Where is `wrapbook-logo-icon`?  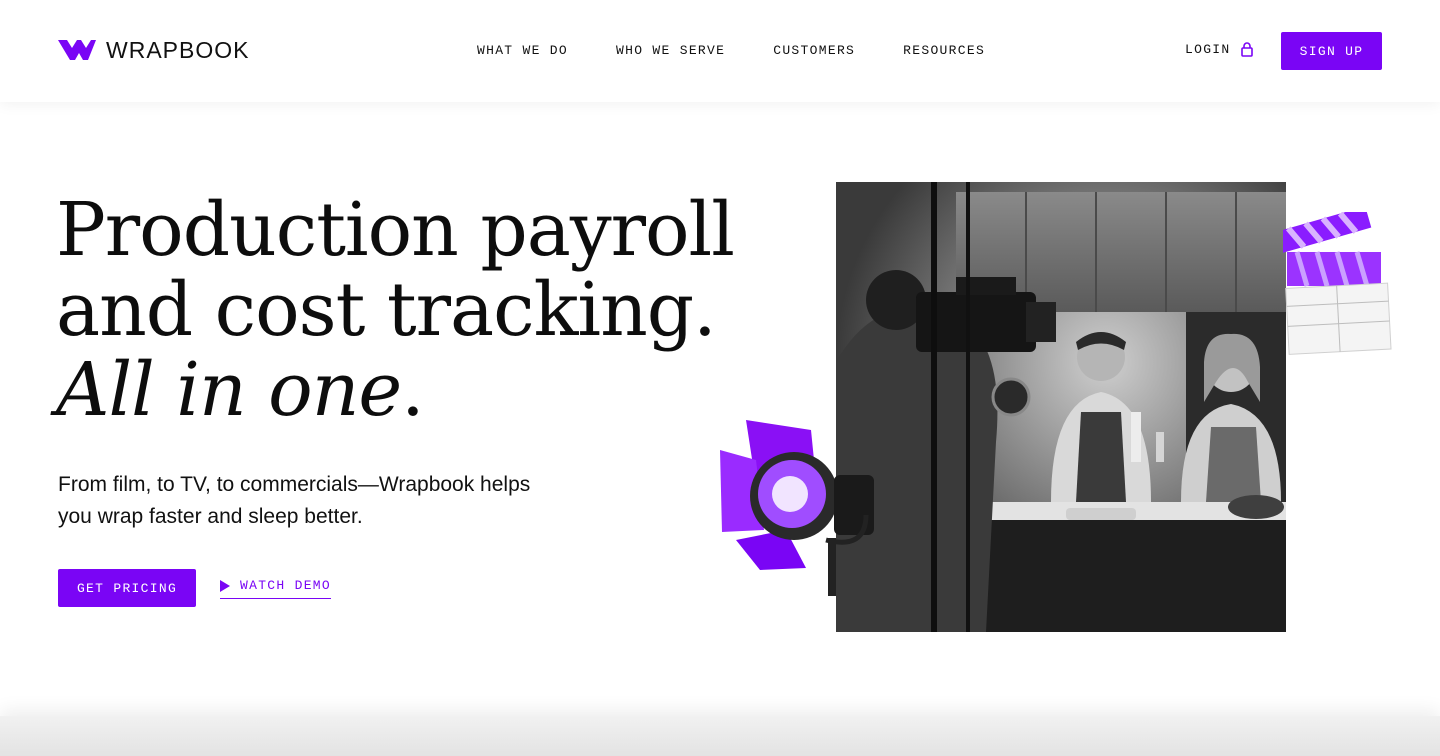
wrapbook-logo-icon is located at coordinates (77, 50).